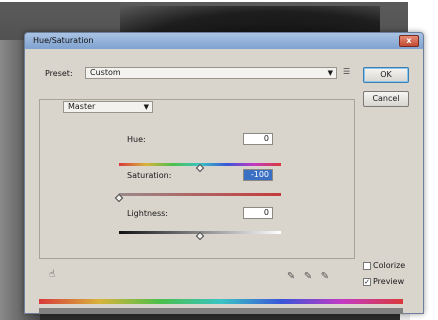  What do you see at coordinates (258, 213) in the screenshot?
I see `lightness-input: 0` at bounding box center [258, 213].